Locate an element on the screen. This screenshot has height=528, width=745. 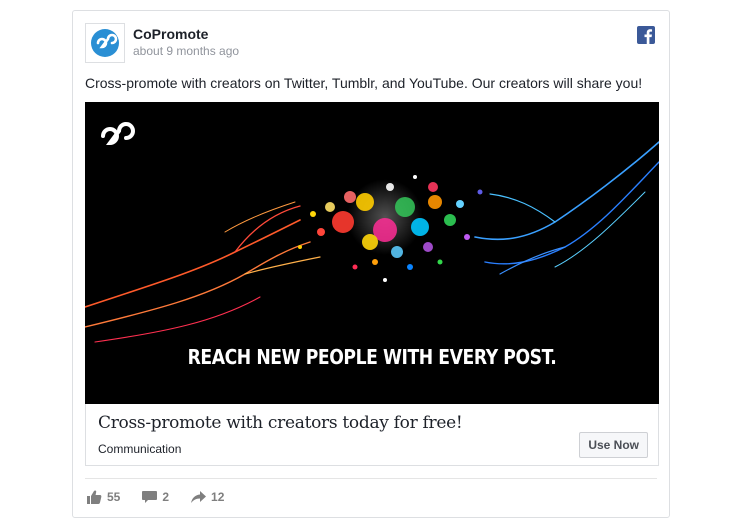
actions-divider is located at coordinates (371, 478).